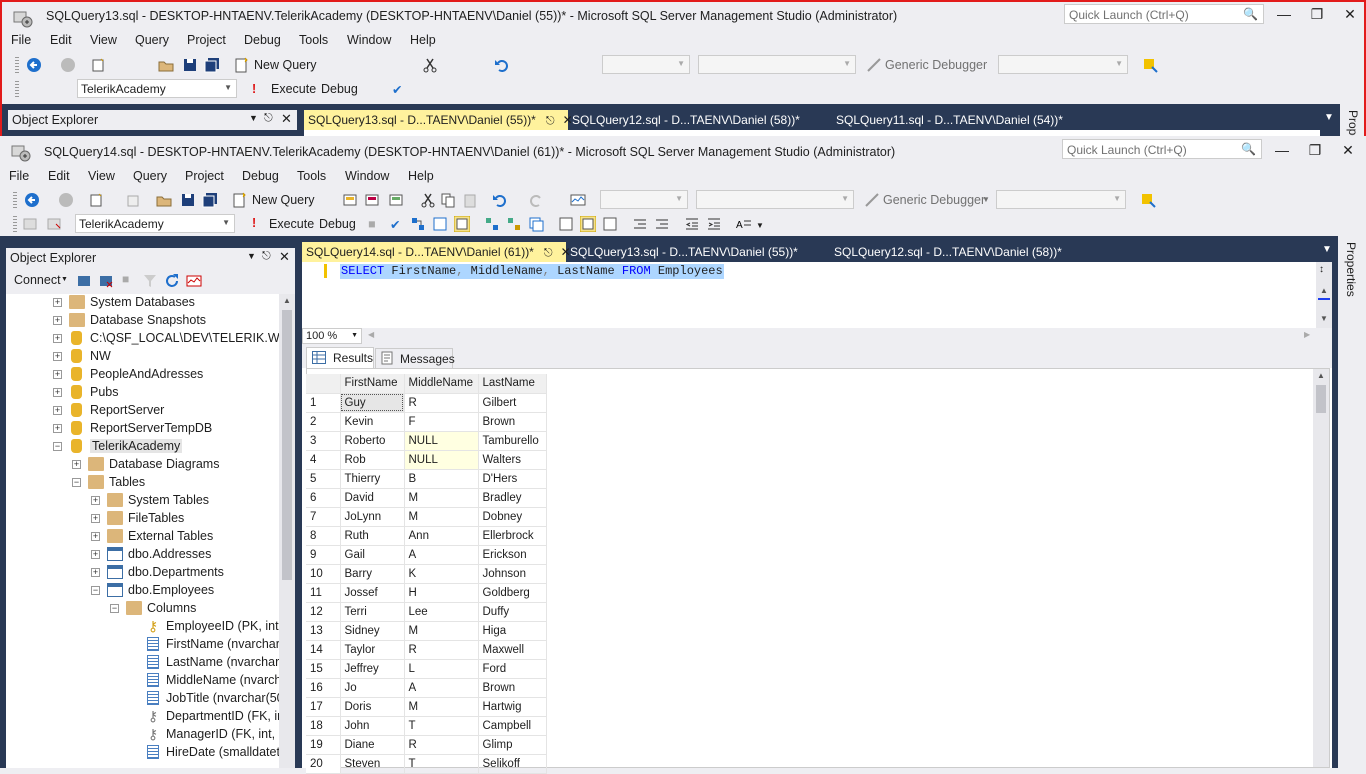 The width and height of the screenshot is (1366, 774). What do you see at coordinates (397, 89) in the screenshot?
I see `parse-check-icon: ✔` at bounding box center [397, 89].